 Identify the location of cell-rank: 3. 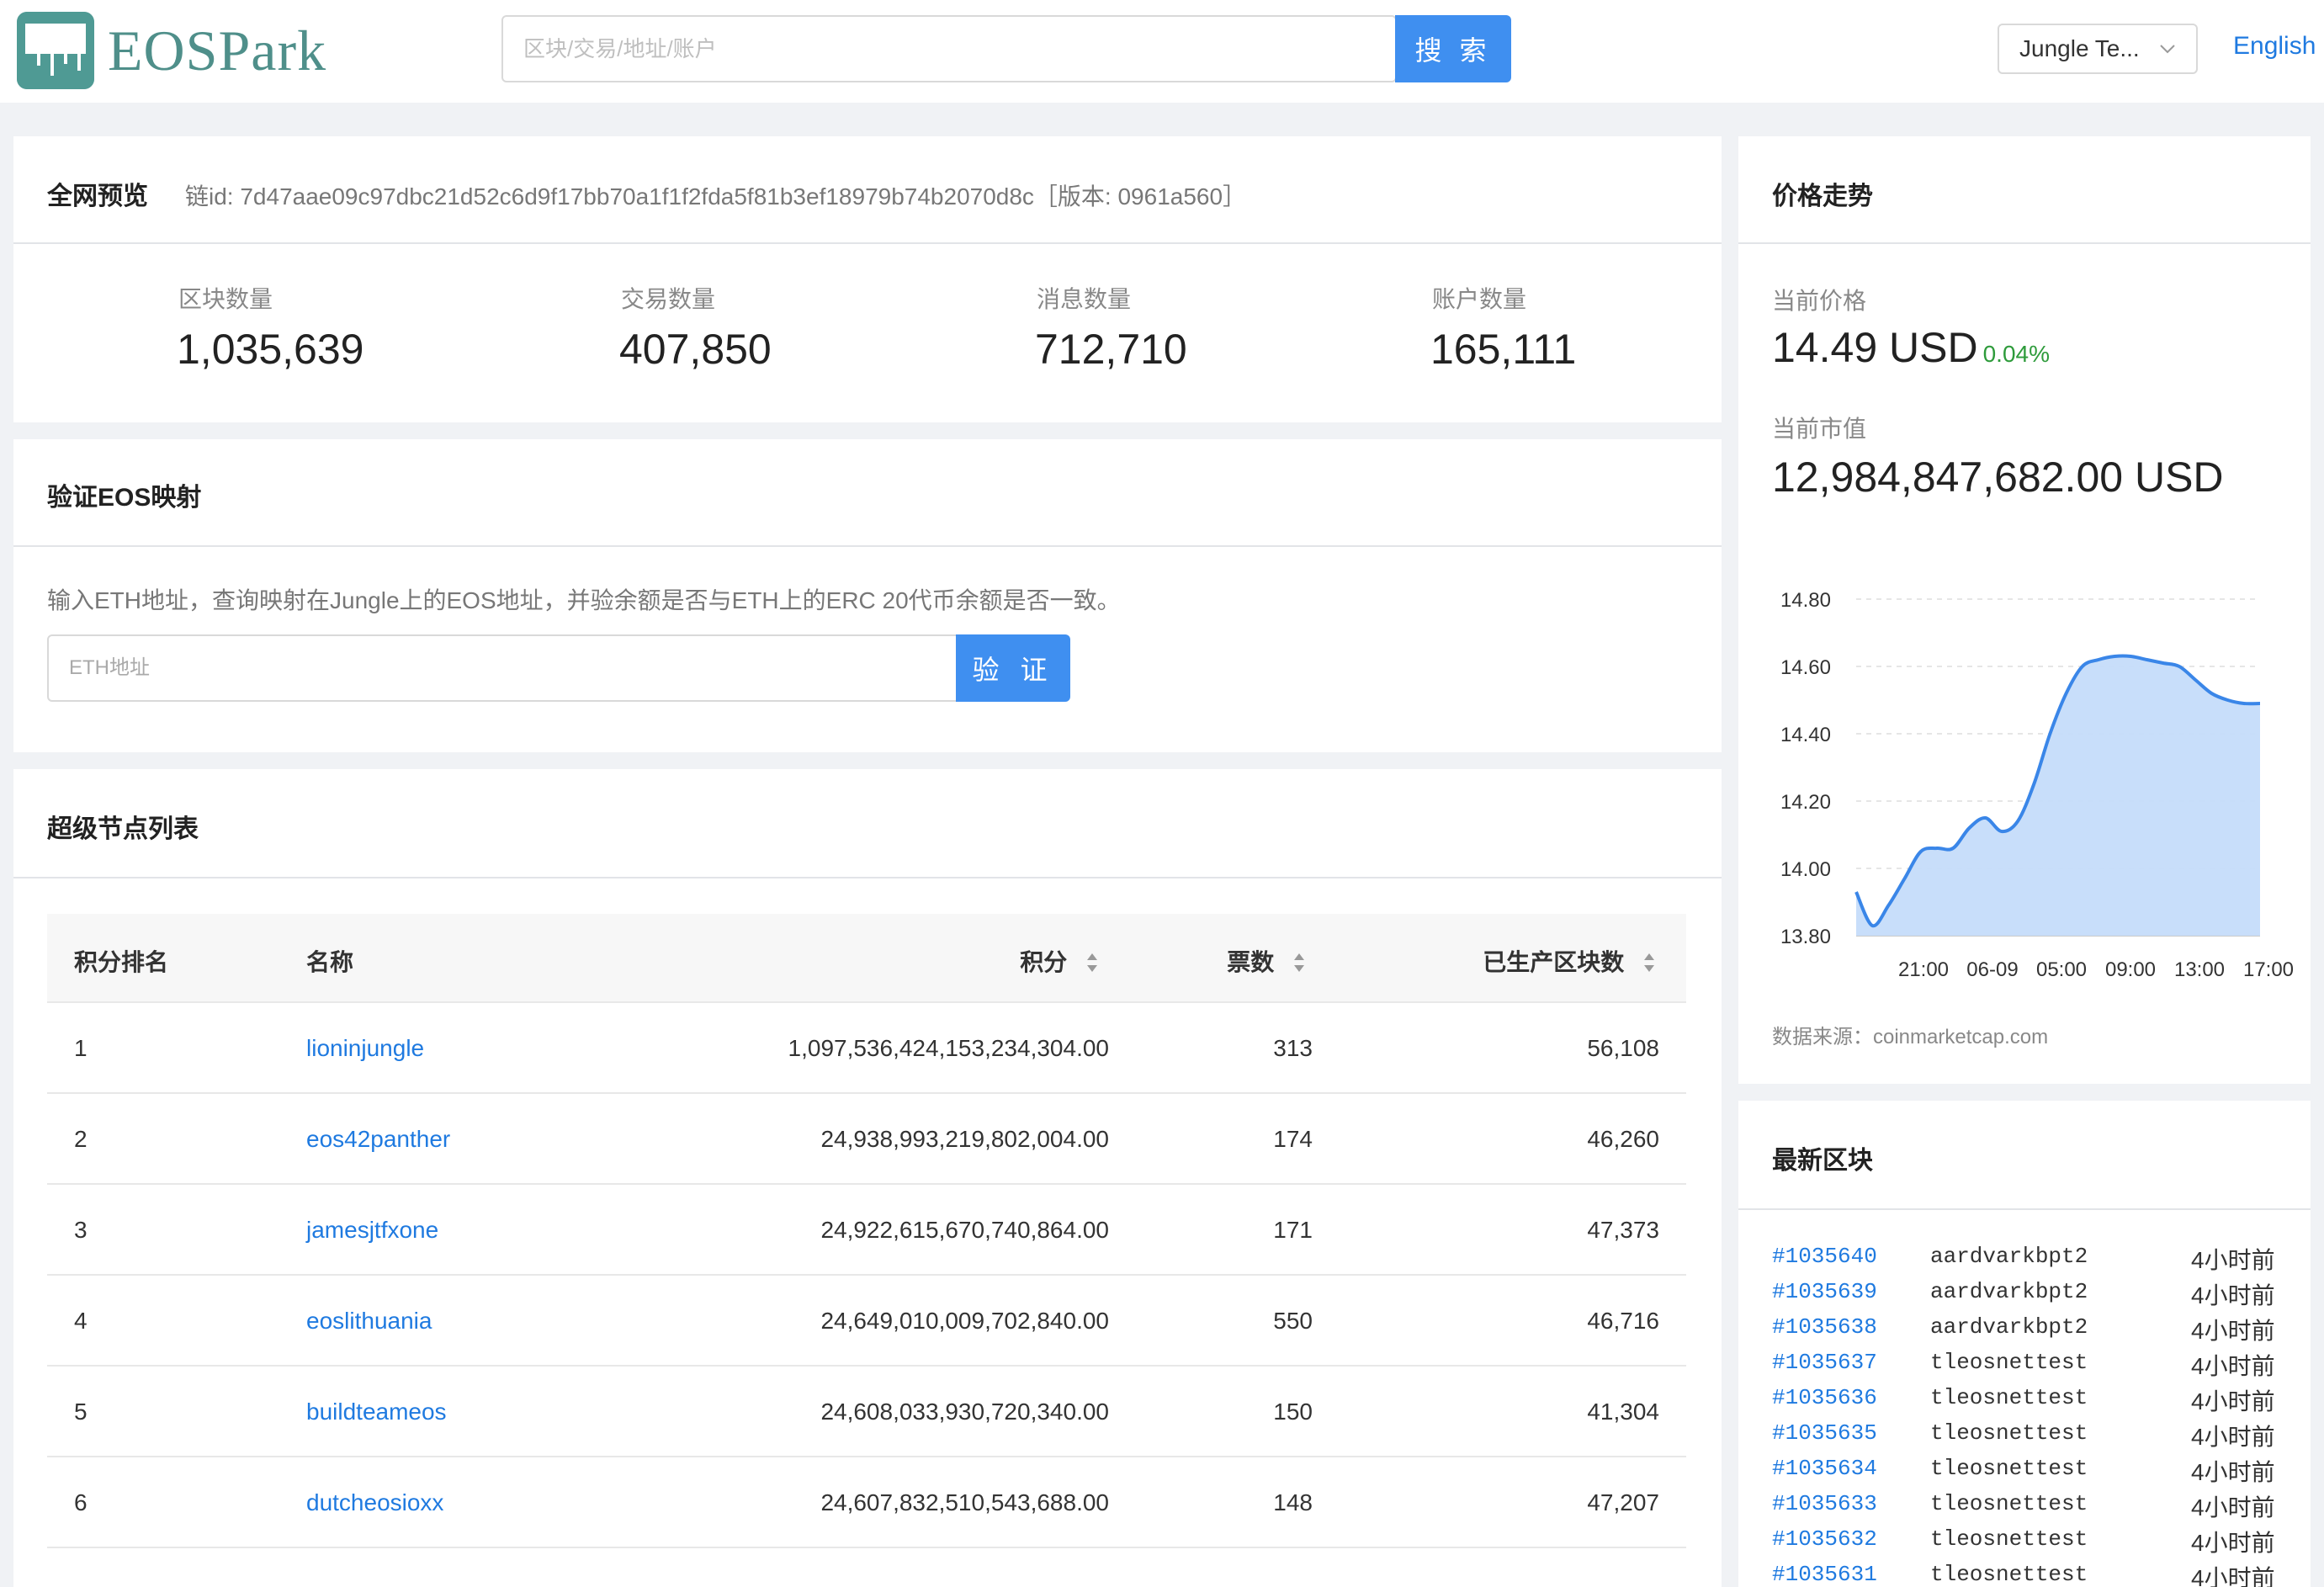
(81, 1230).